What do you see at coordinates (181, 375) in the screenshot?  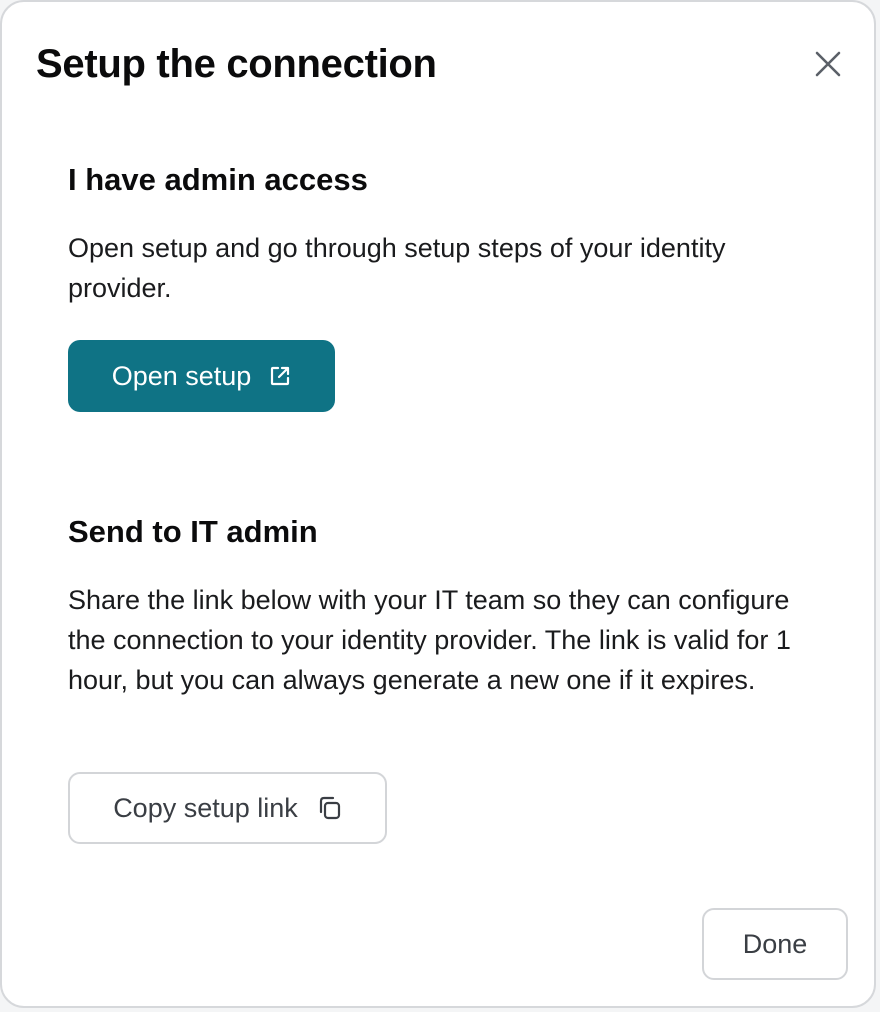 I see `open-setup-label: Open setup` at bounding box center [181, 375].